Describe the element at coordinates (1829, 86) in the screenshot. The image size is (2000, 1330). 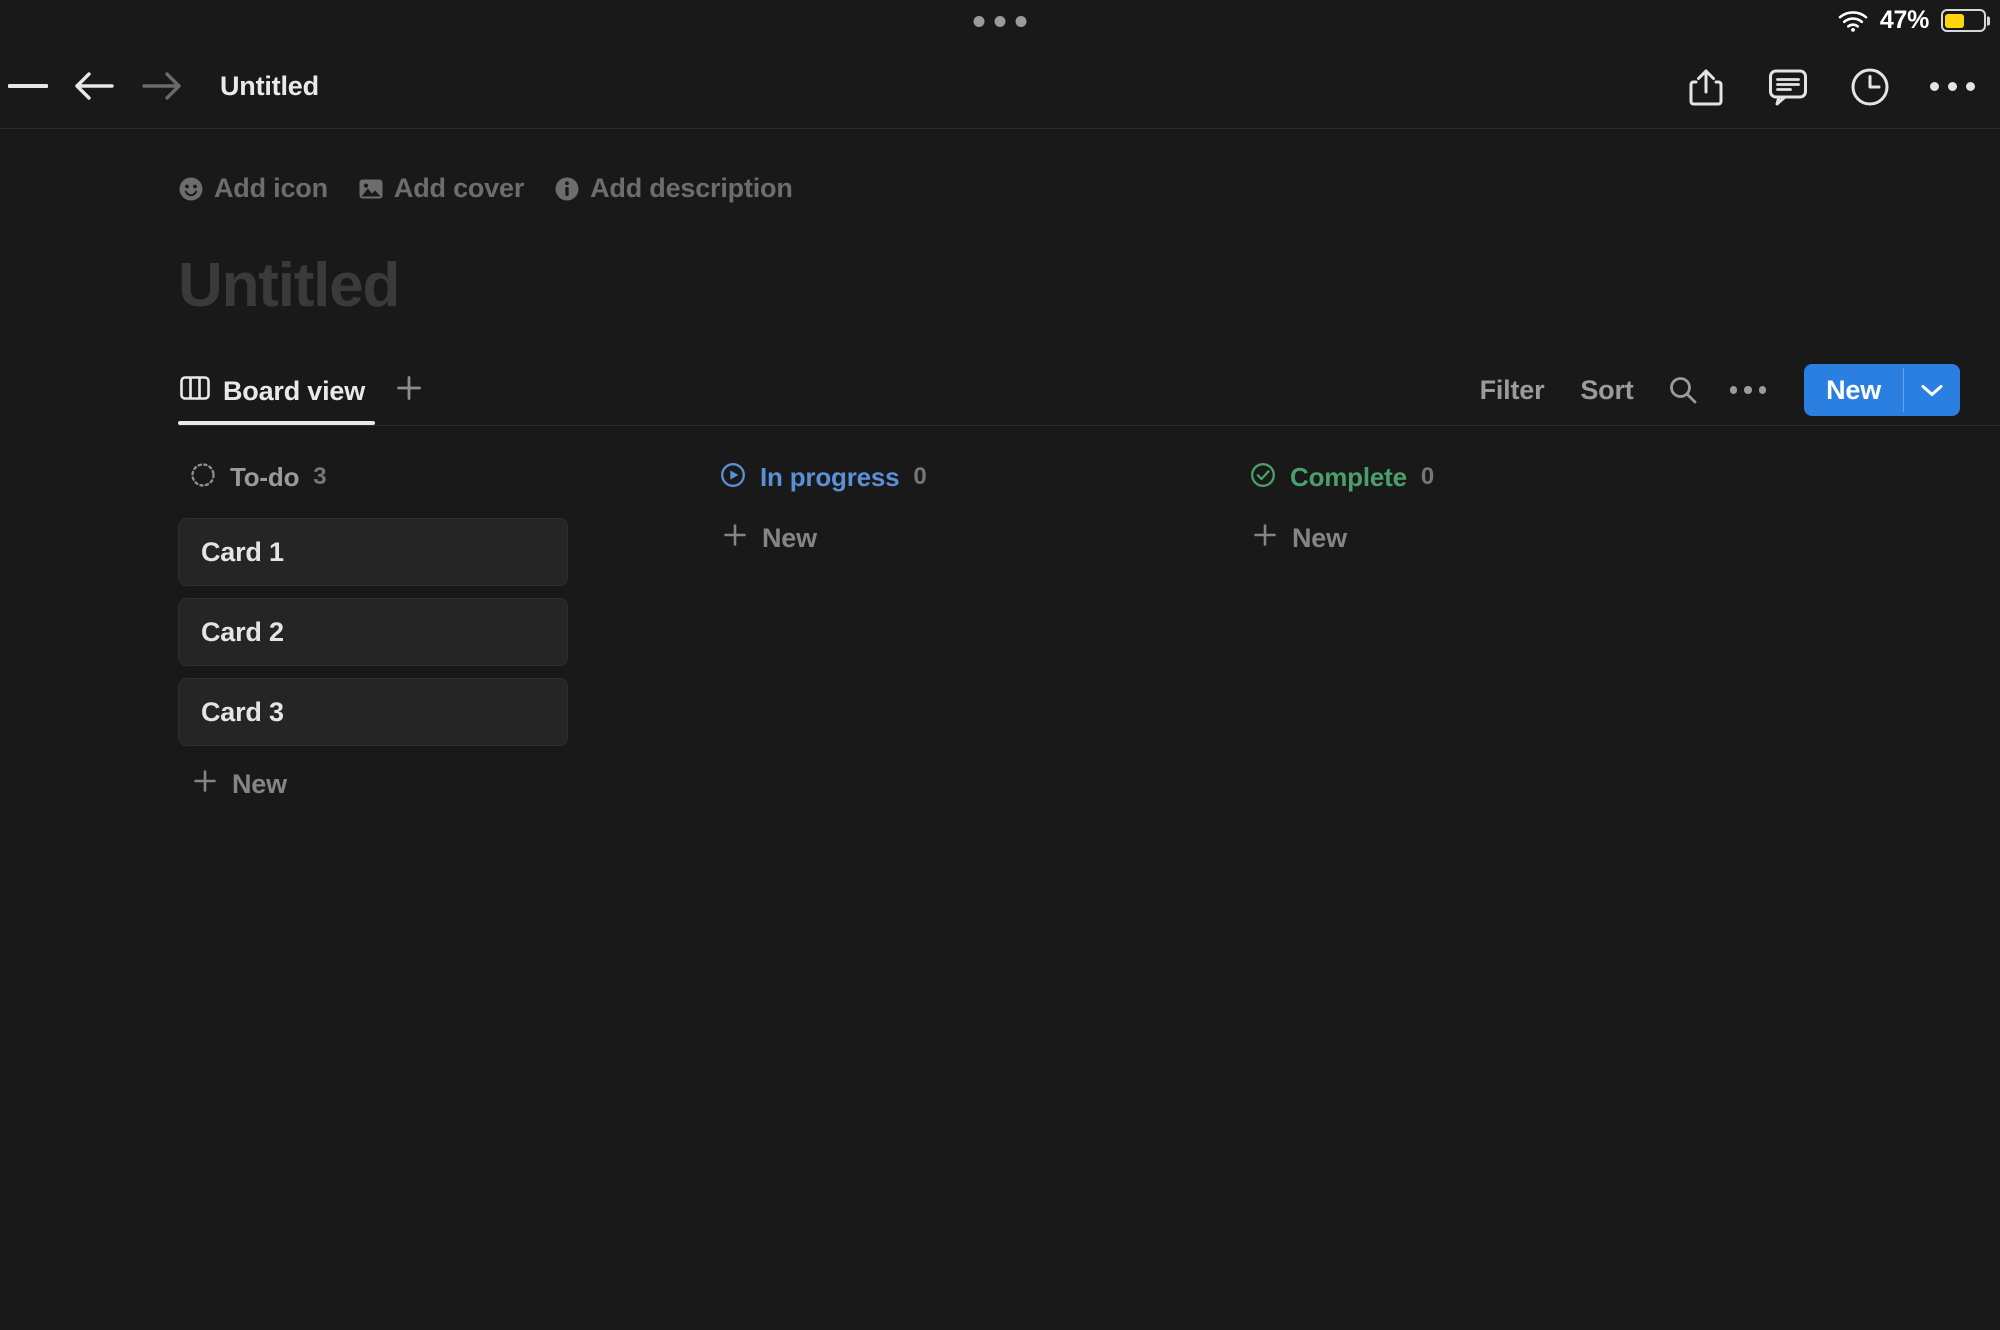
I see `nav-right-group` at that location.